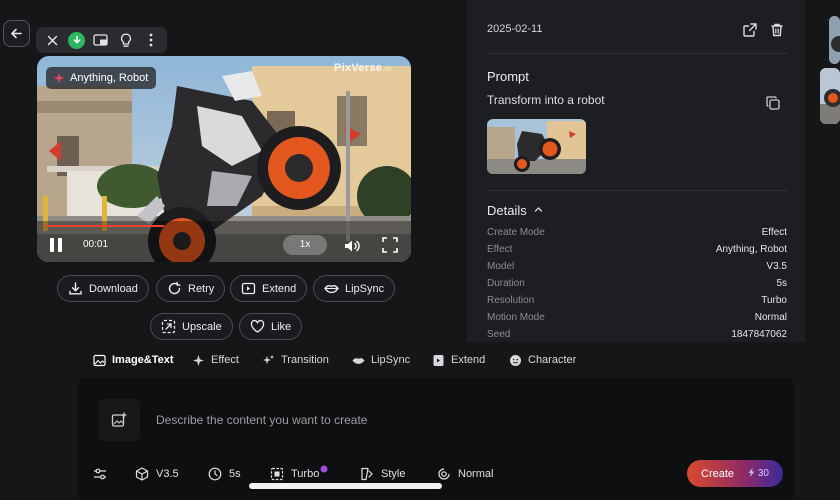 The width and height of the screenshot is (840, 500). Describe the element at coordinates (99, 360) in the screenshot. I see `image-icon` at that location.